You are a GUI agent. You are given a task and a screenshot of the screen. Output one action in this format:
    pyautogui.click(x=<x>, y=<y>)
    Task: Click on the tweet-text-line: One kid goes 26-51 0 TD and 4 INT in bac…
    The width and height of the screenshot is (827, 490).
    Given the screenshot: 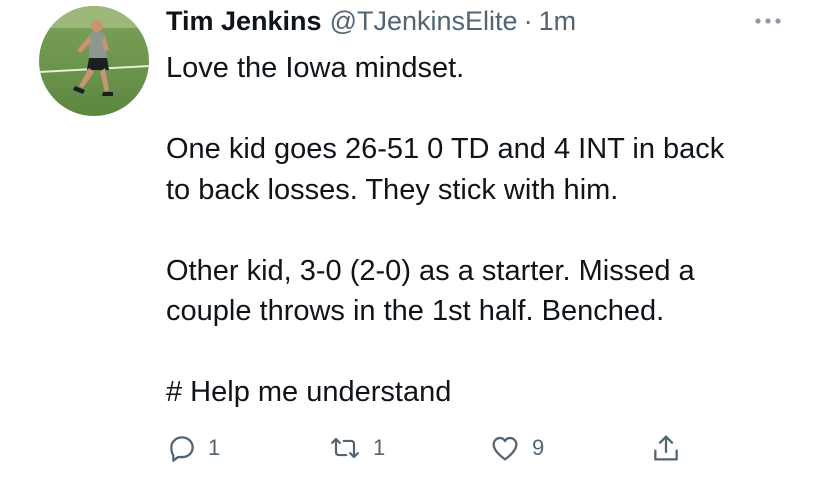 What is the action you would take?
    pyautogui.click(x=445, y=149)
    